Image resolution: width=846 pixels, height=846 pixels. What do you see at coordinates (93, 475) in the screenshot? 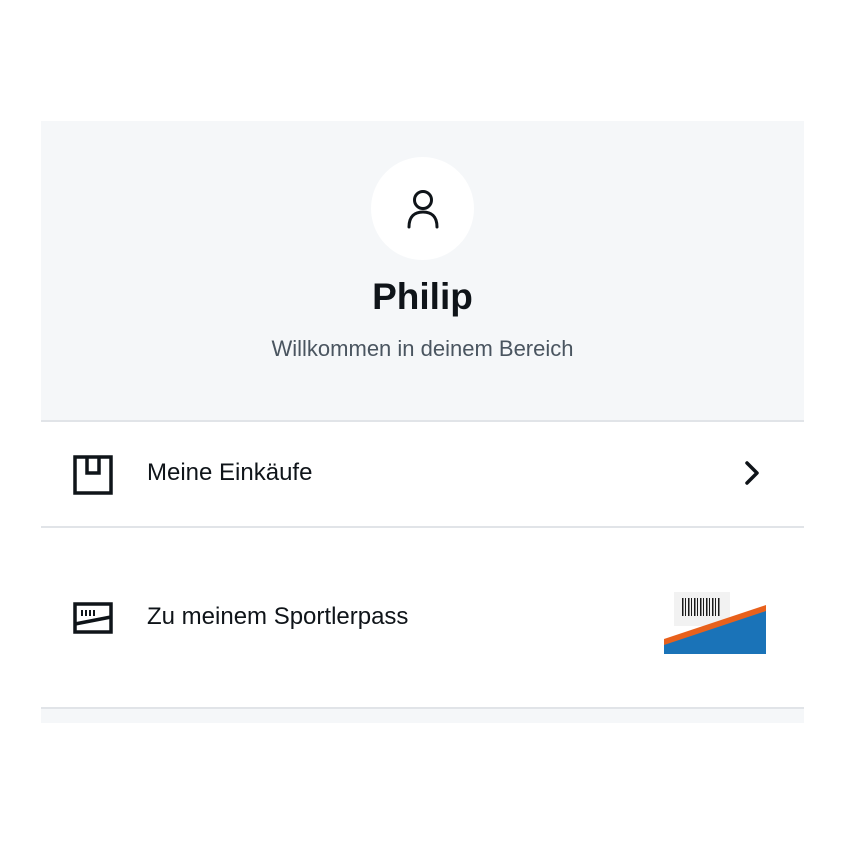
I see `box-icon` at bounding box center [93, 475].